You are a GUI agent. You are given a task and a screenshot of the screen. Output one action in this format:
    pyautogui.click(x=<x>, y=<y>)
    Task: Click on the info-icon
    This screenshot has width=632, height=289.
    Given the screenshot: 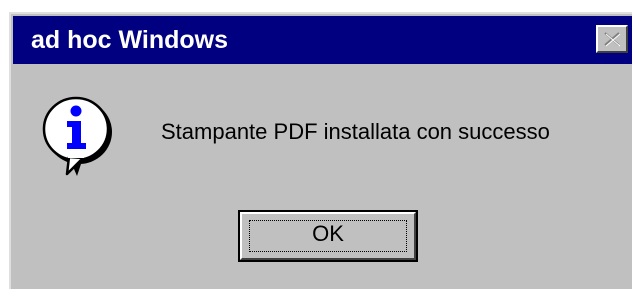 What is the action you would take?
    pyautogui.click(x=77, y=136)
    